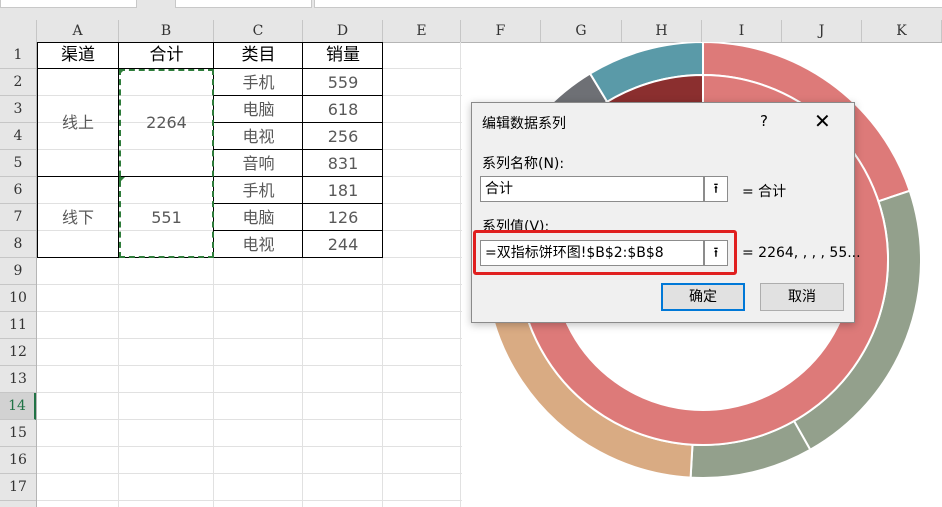  I want to click on channel-cell-online: 线上, so click(78, 123).